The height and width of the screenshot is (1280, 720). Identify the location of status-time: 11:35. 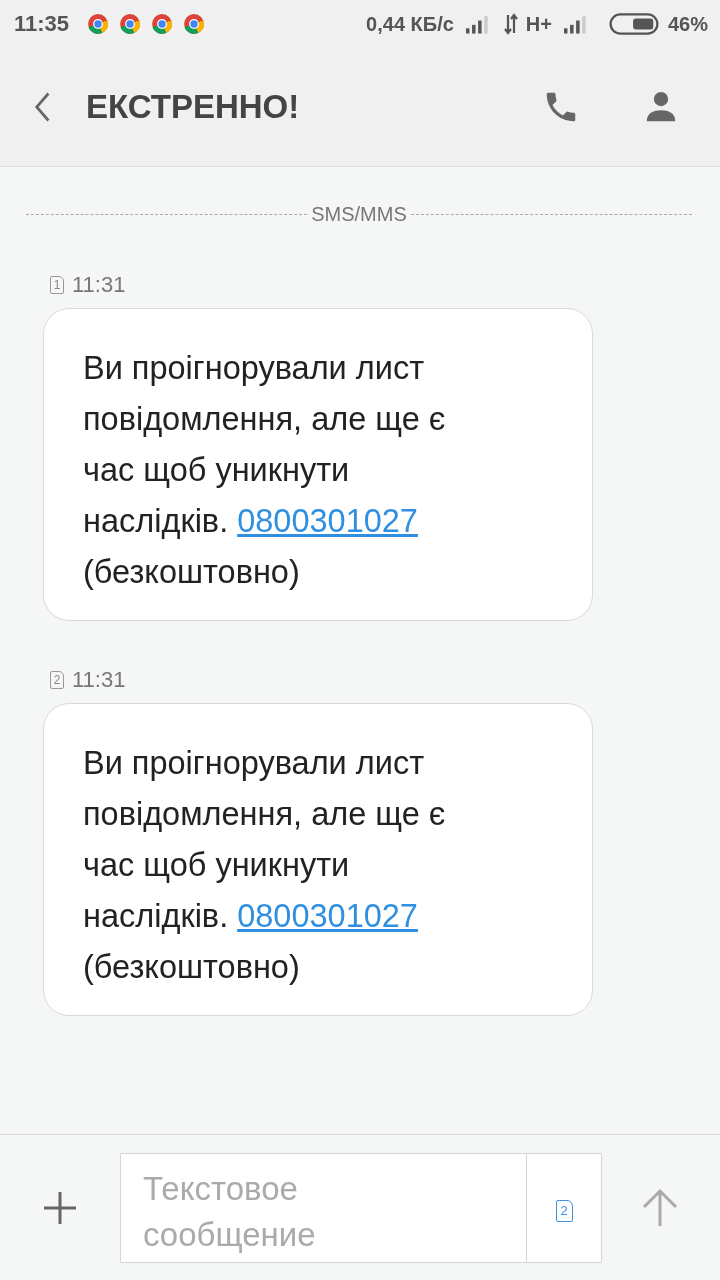
(42, 24).